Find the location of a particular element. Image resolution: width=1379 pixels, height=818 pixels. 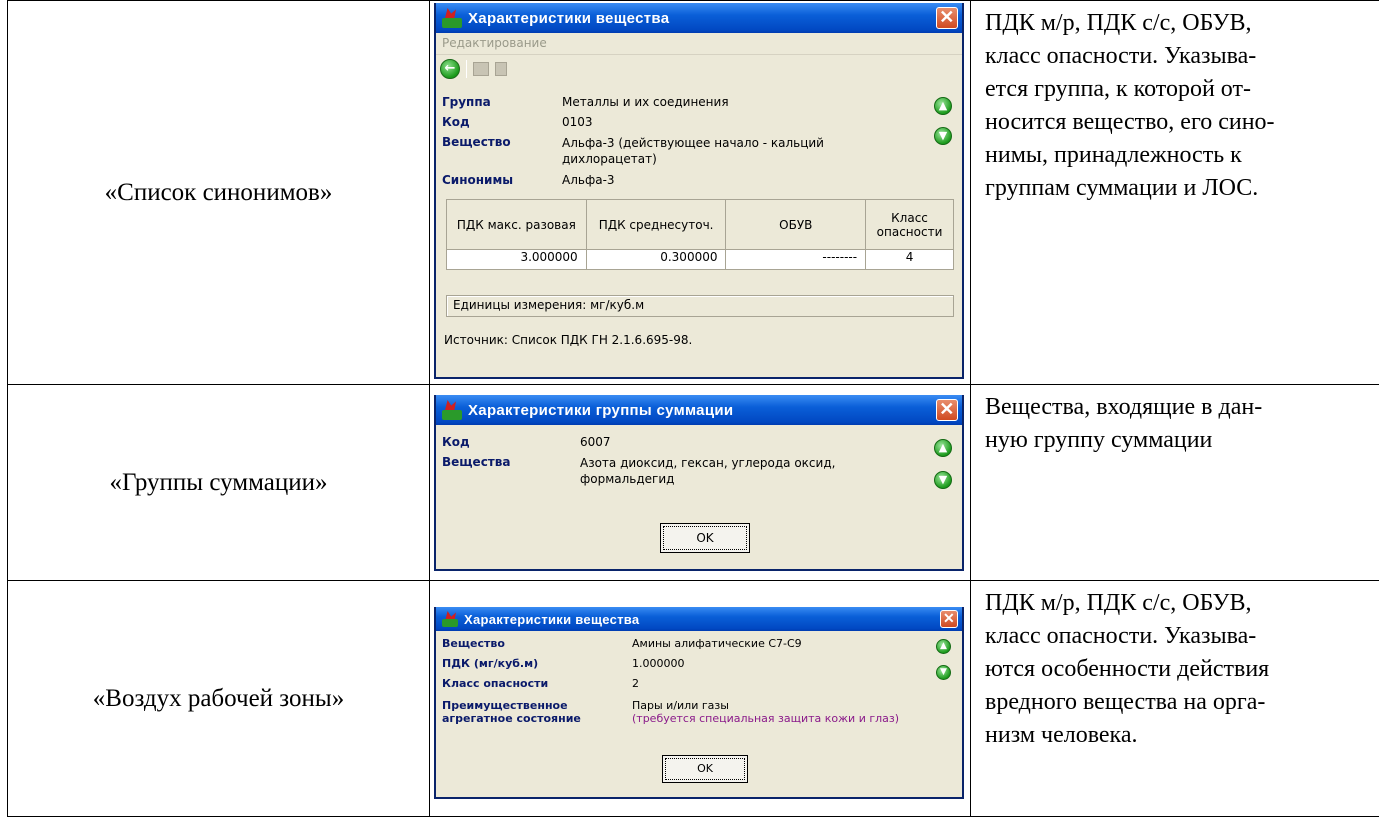

field-label: ПДК (мг/куб.м) is located at coordinates (490, 663).